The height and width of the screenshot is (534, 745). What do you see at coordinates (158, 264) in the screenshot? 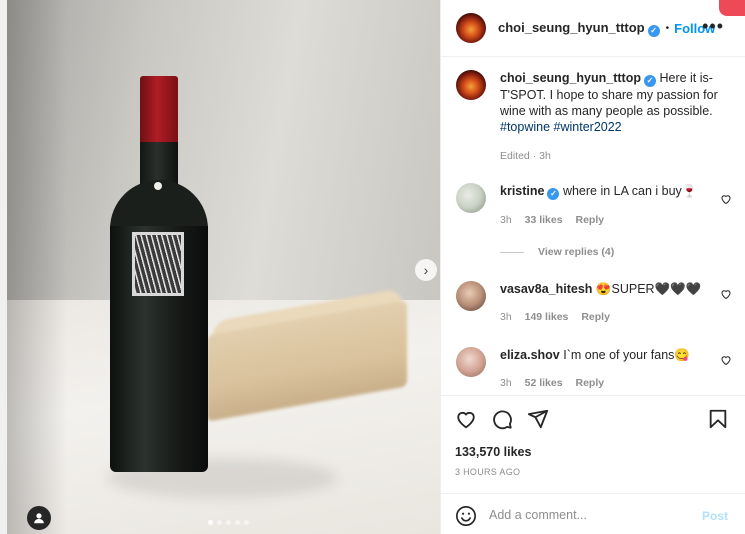
I see `bottle-label` at bounding box center [158, 264].